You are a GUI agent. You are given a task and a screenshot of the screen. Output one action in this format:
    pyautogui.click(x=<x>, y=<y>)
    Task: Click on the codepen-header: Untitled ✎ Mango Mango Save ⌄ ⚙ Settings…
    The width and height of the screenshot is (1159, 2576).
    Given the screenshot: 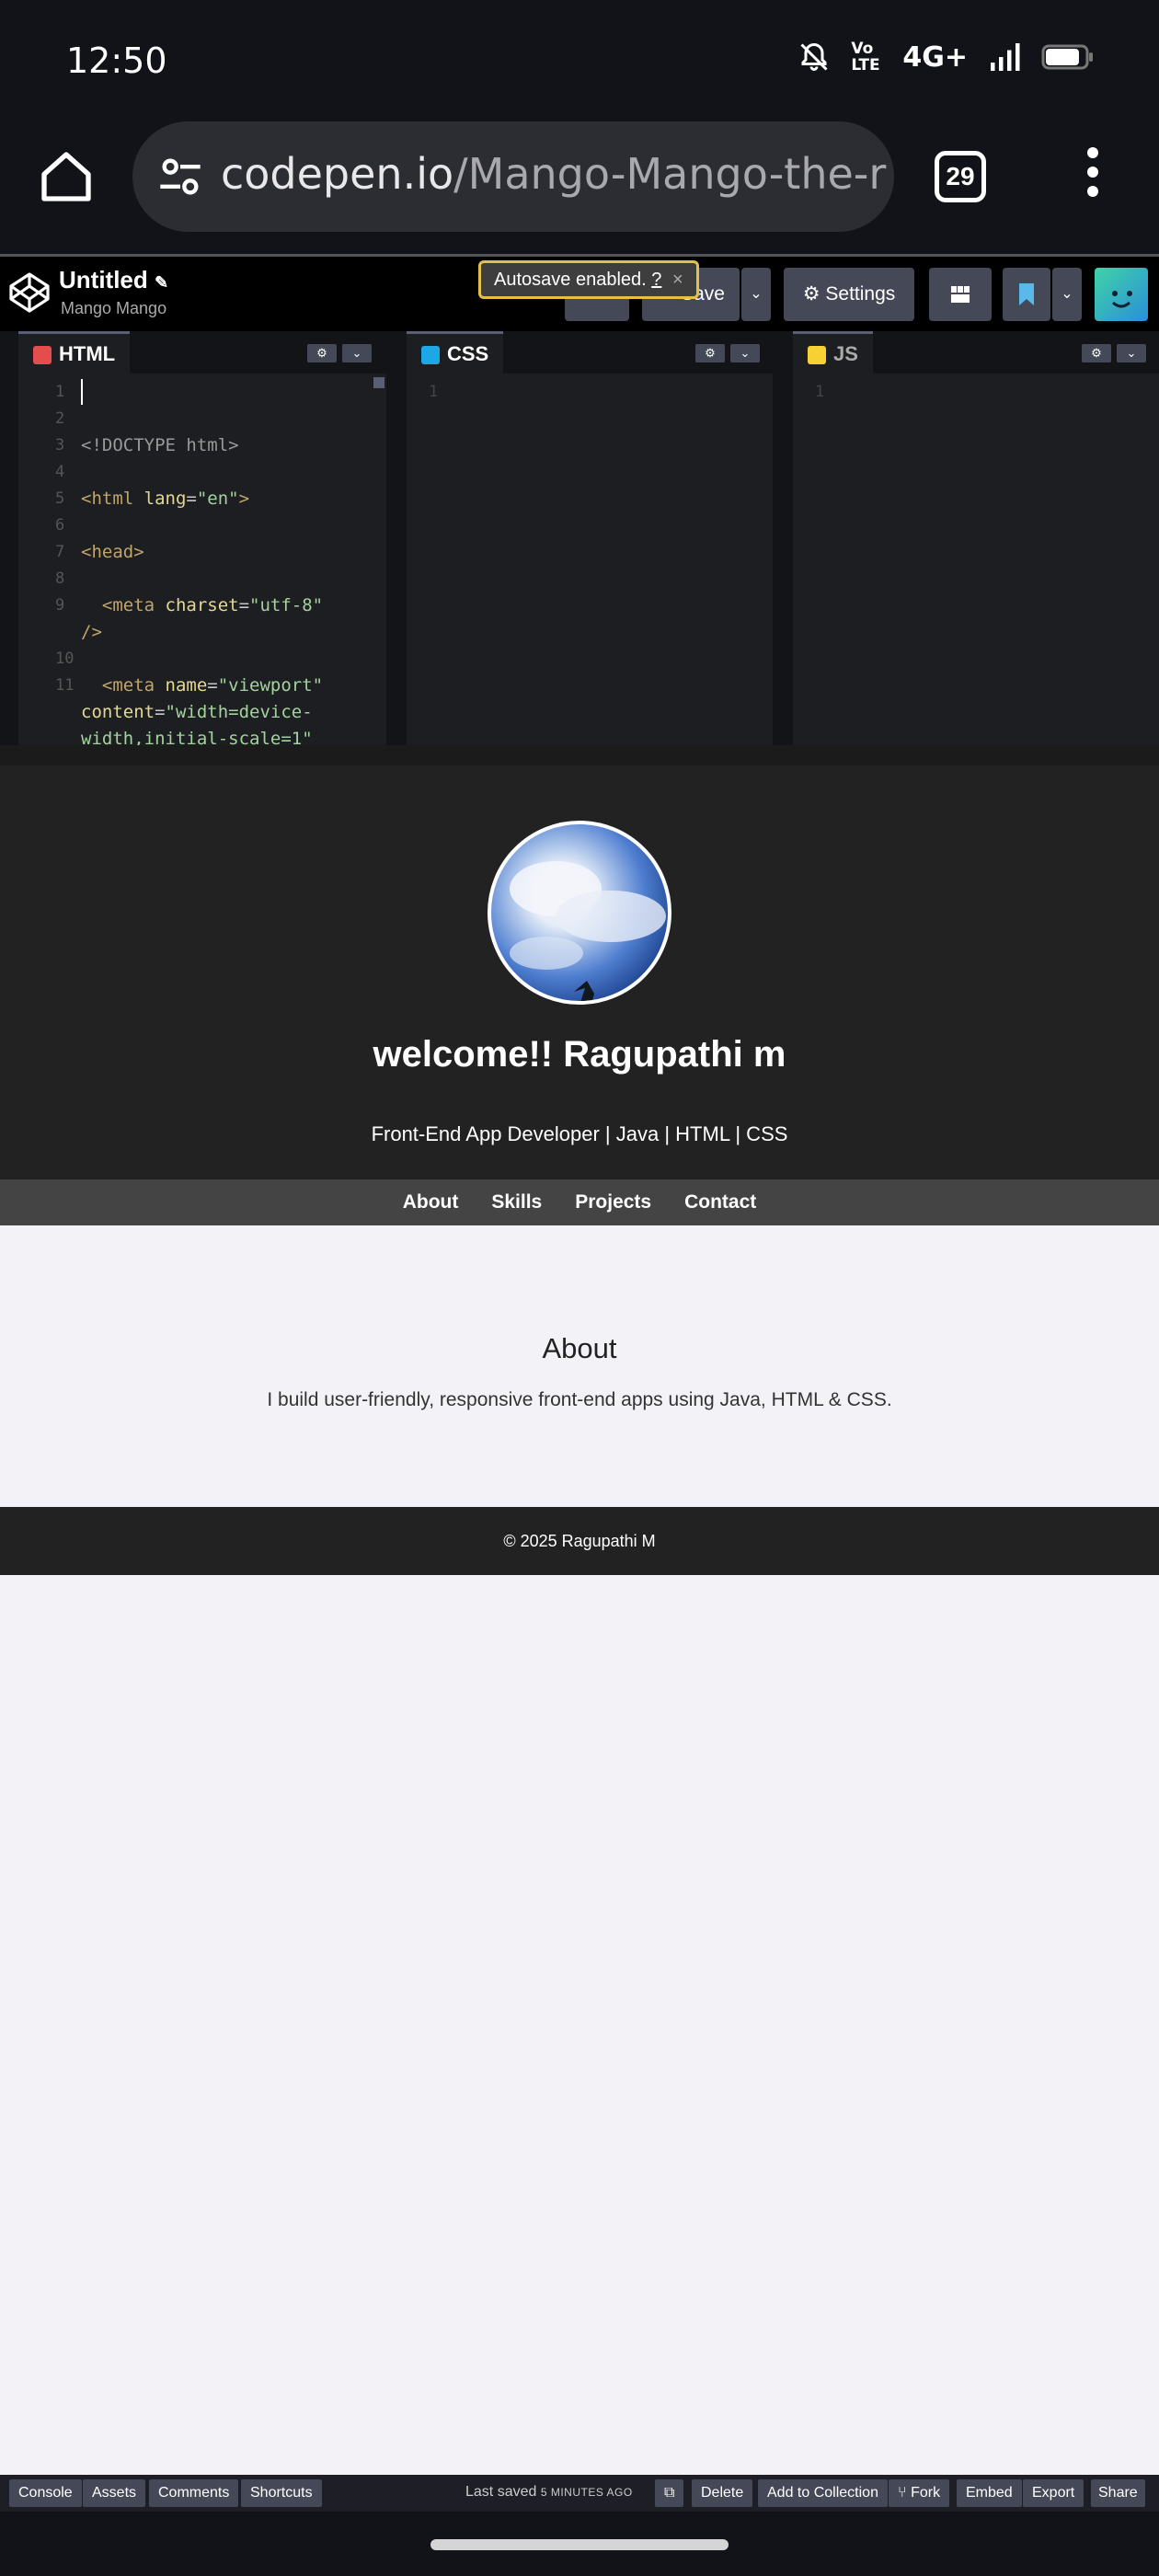 What is the action you would take?
    pyautogui.click(x=579, y=292)
    